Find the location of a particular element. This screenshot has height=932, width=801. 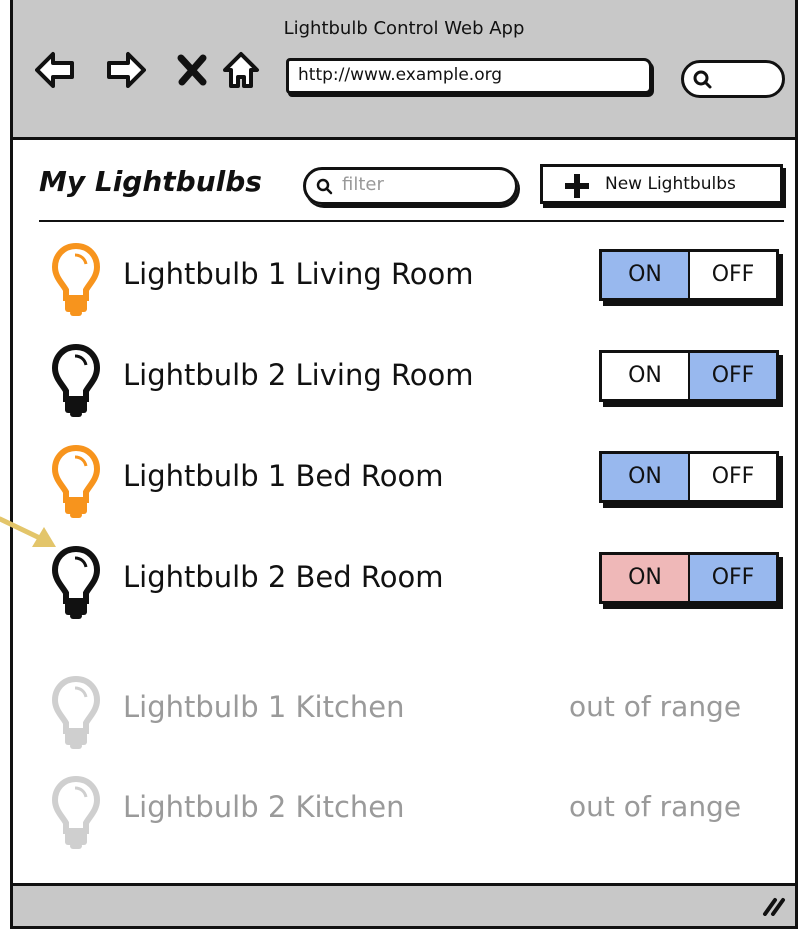

plus-icon is located at coordinates (577, 186).